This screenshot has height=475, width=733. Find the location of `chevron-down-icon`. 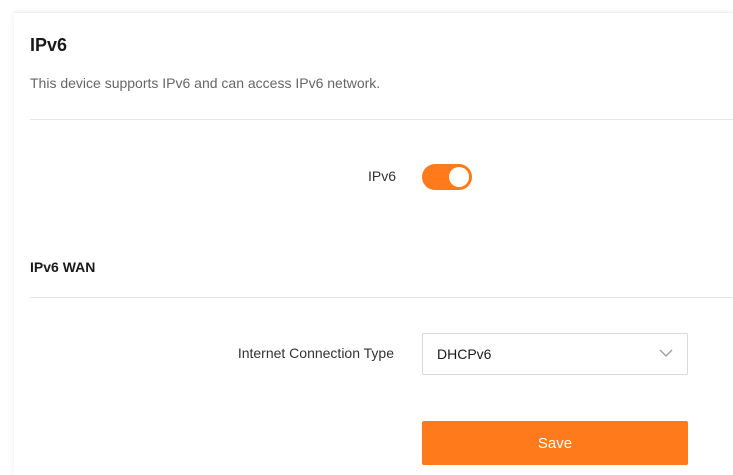

chevron-down-icon is located at coordinates (666, 353).